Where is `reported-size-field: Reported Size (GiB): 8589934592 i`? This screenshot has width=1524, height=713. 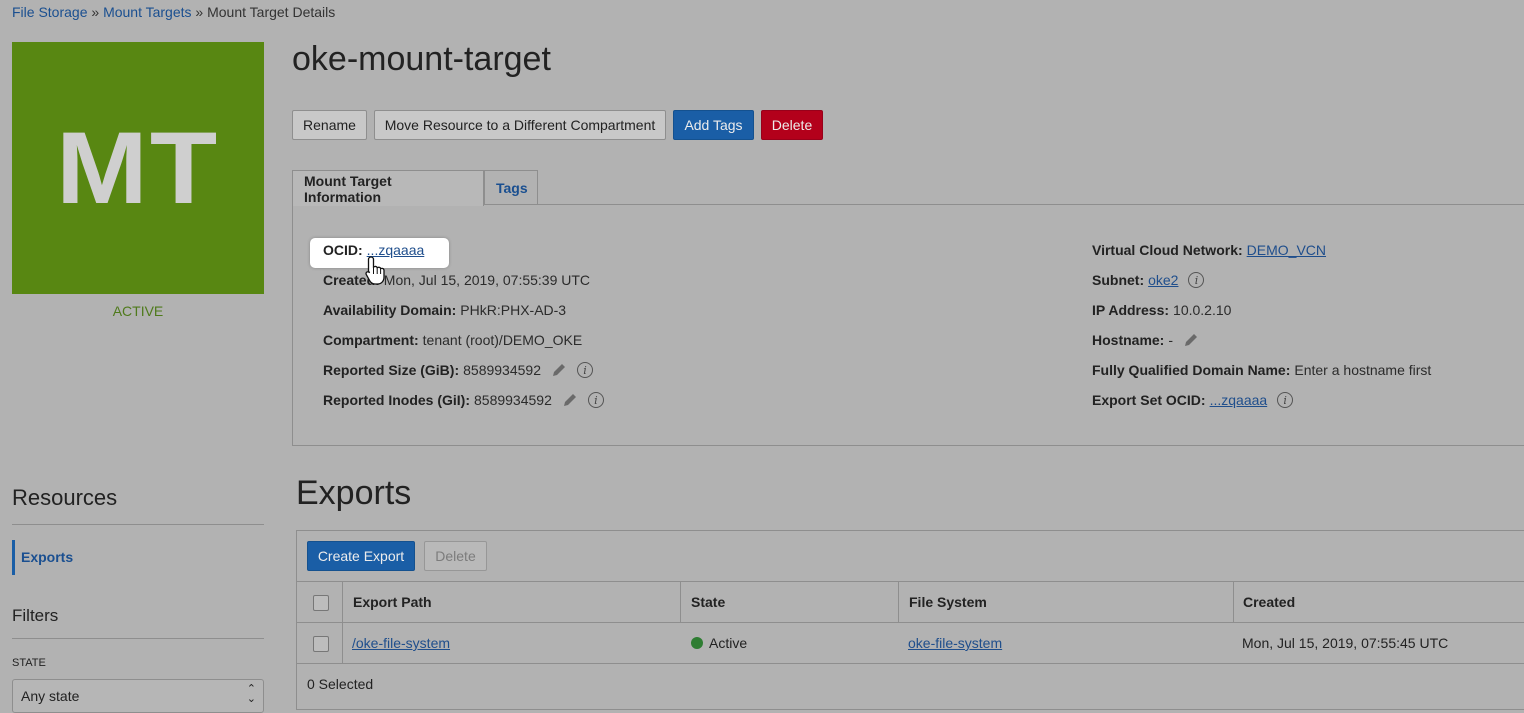
reported-size-field: Reported Size (GiB): 8589934592 i is located at coordinates (458, 370).